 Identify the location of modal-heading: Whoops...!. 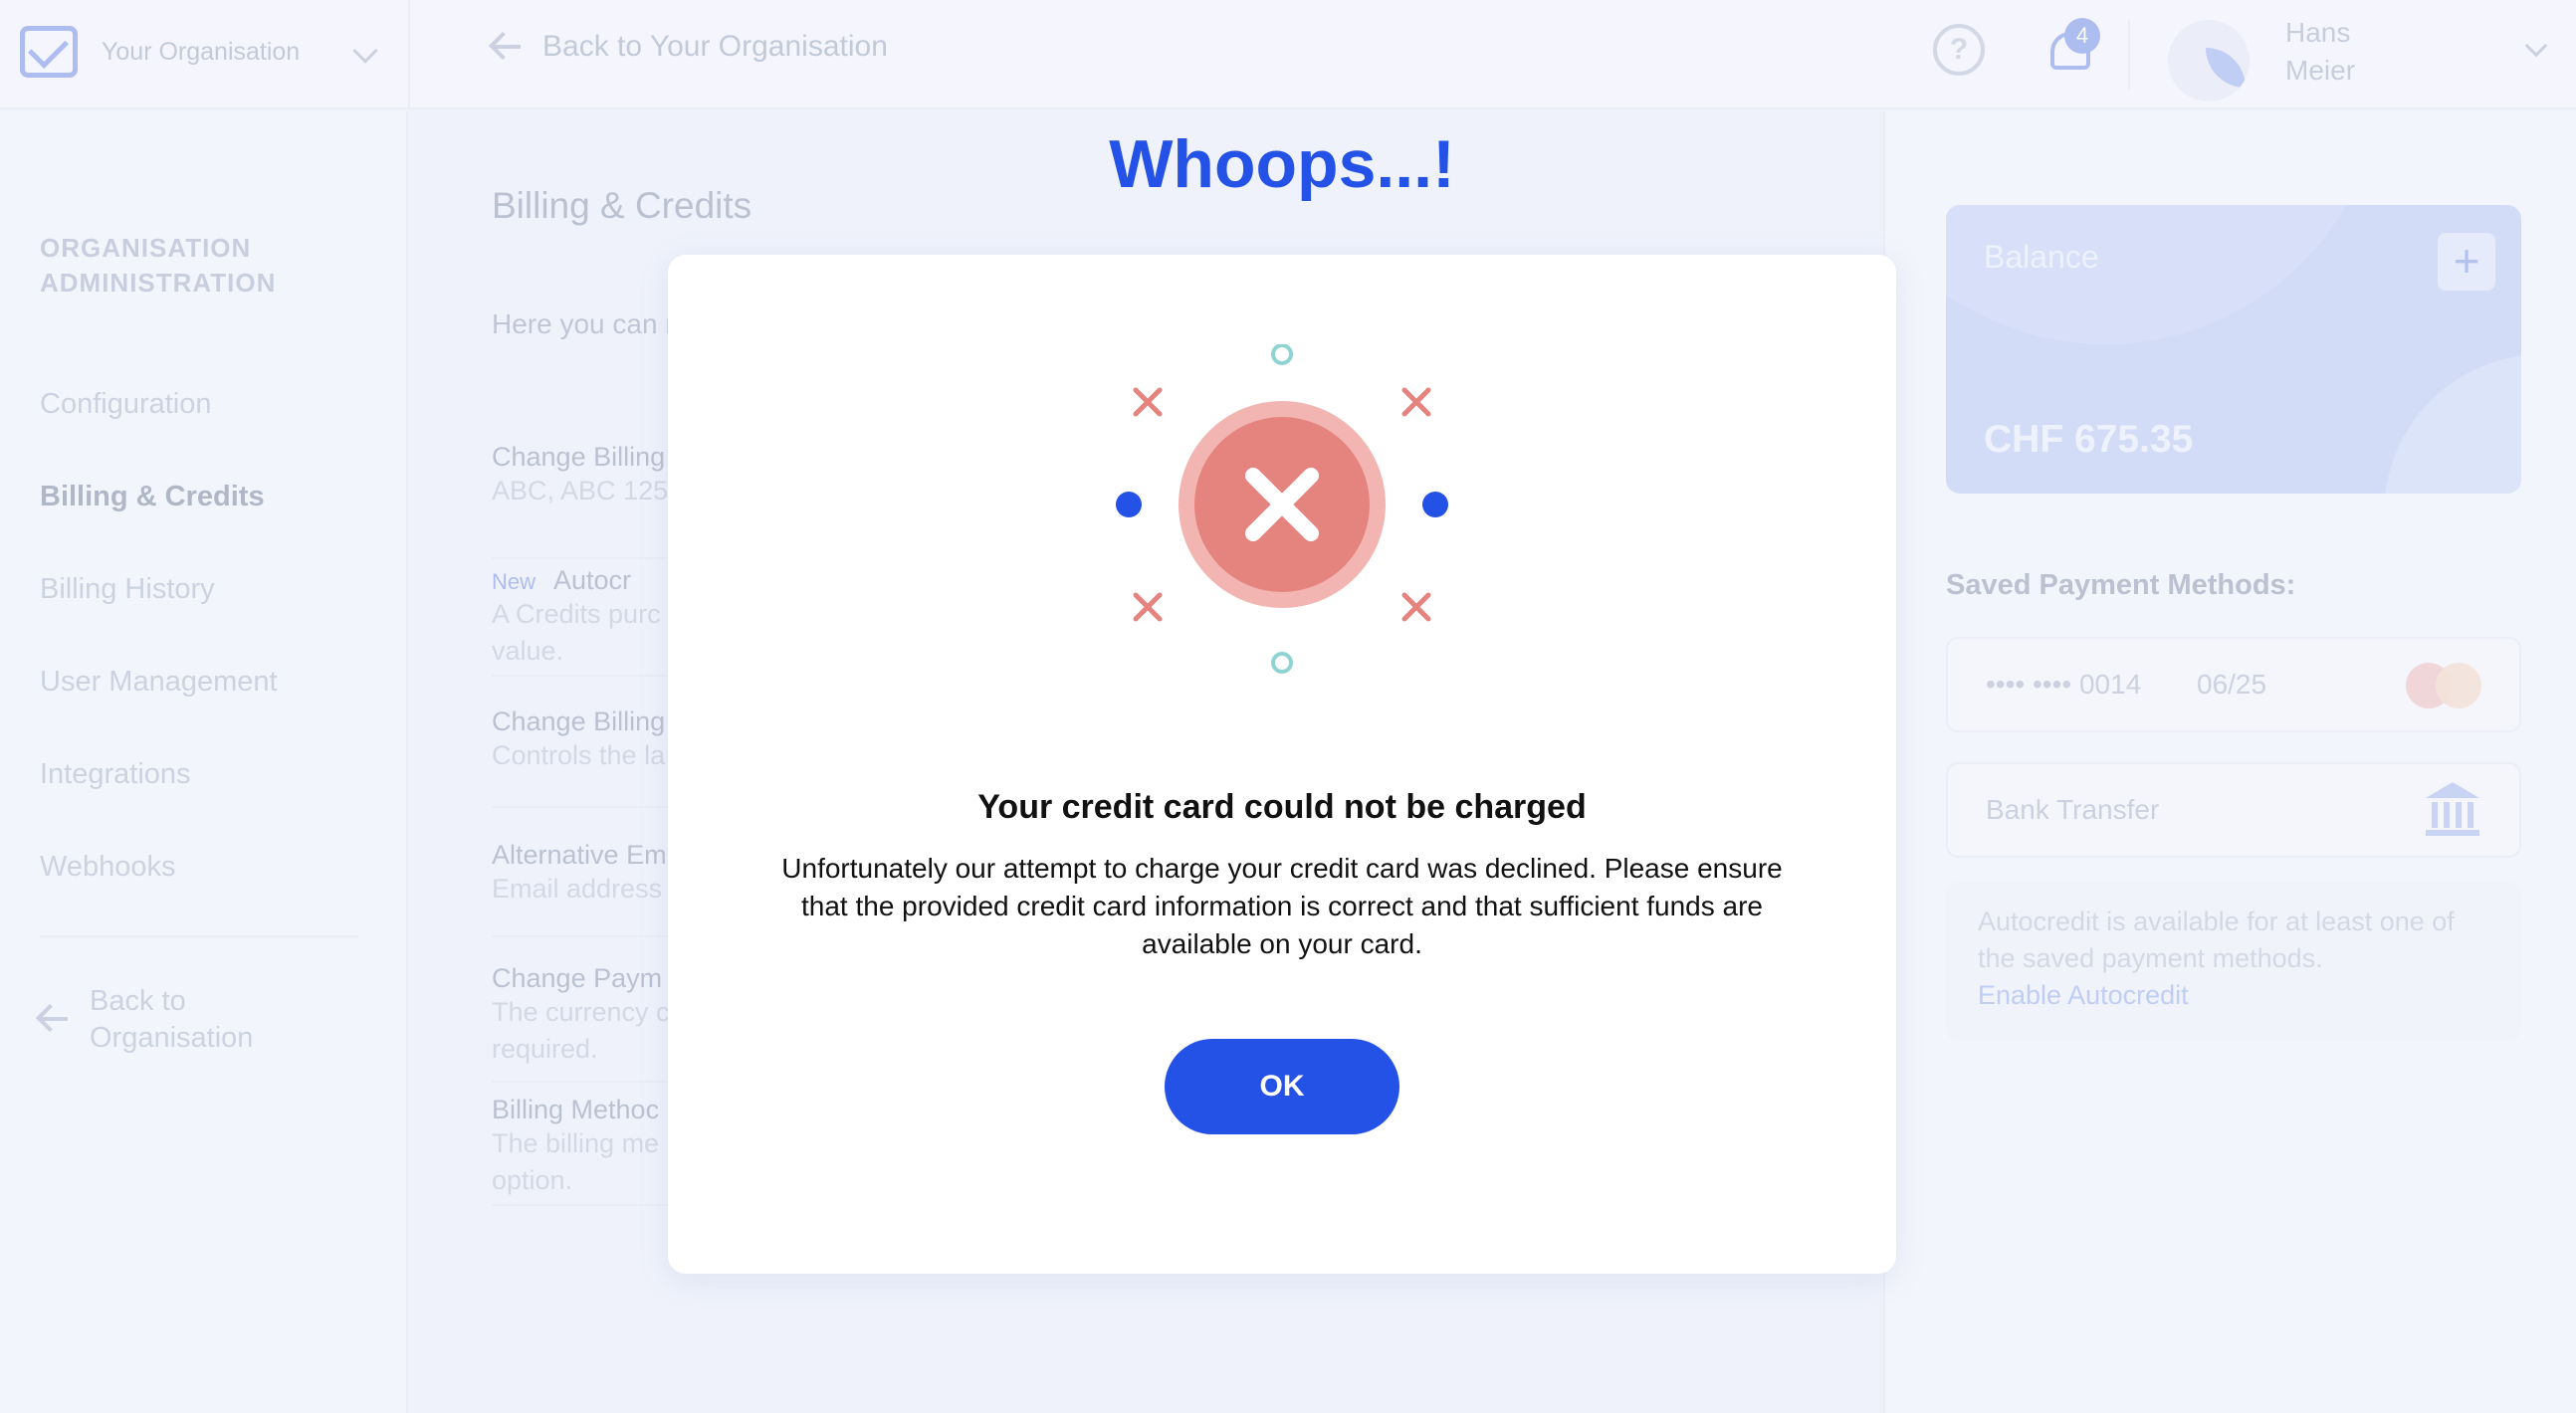
(1282, 164).